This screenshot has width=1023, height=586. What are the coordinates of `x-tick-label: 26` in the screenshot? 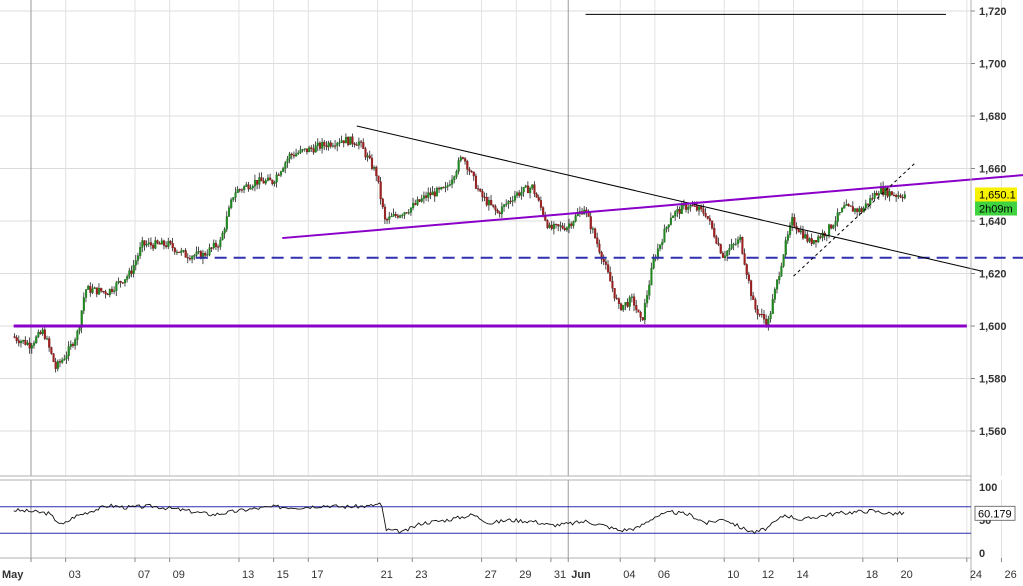 It's located at (1010, 575).